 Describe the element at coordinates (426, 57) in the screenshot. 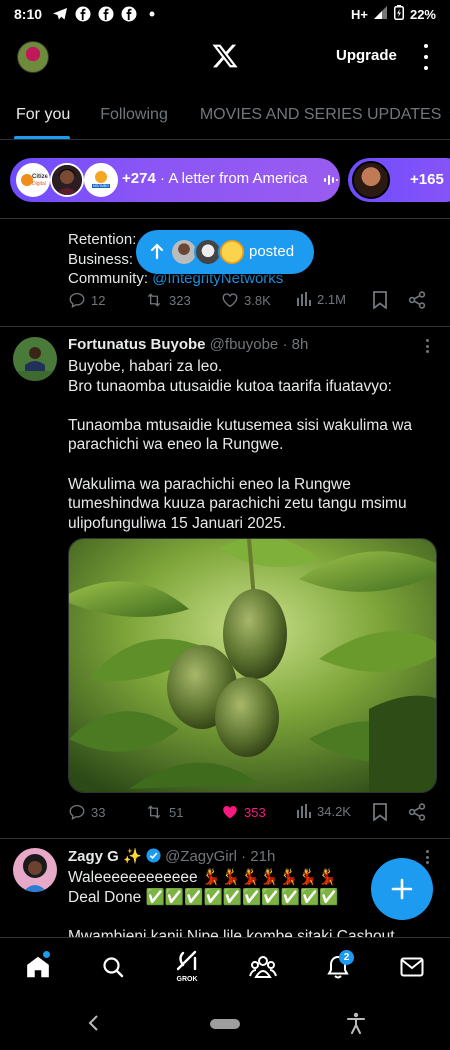

I see `more-options-icon` at that location.